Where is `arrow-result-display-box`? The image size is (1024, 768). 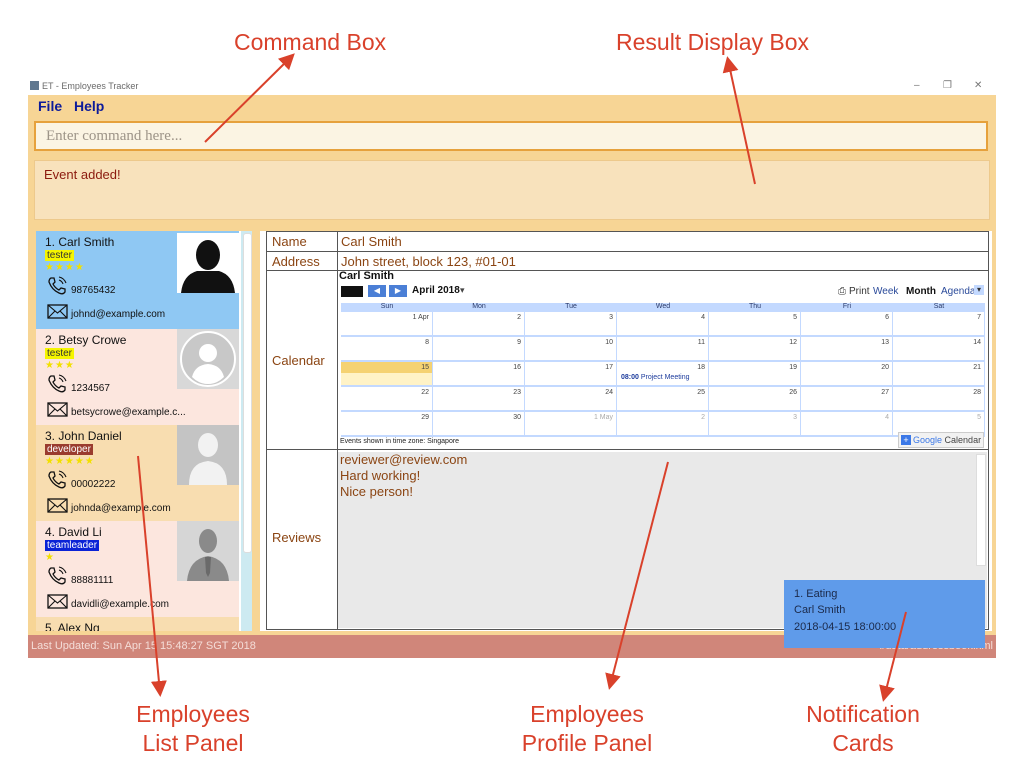 arrow-result-display-box is located at coordinates (739, 120).